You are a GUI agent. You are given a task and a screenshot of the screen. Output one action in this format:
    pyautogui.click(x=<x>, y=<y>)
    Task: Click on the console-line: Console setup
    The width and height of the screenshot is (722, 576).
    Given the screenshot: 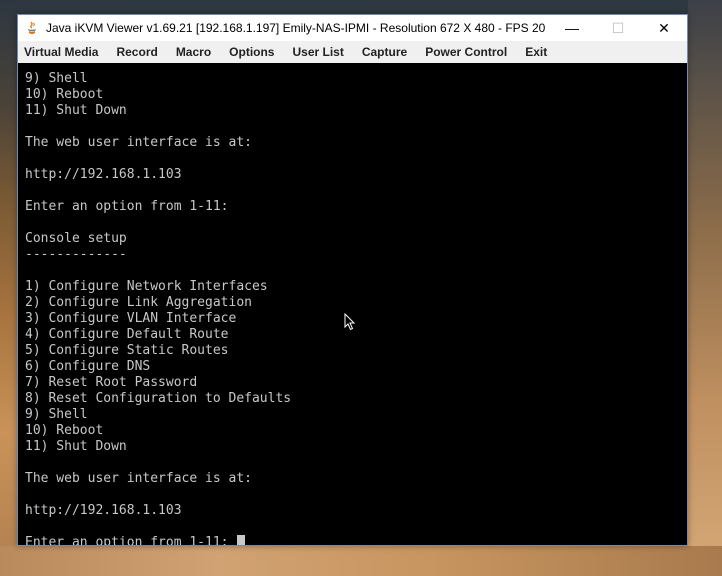 What is the action you would take?
    pyautogui.click(x=76, y=238)
    